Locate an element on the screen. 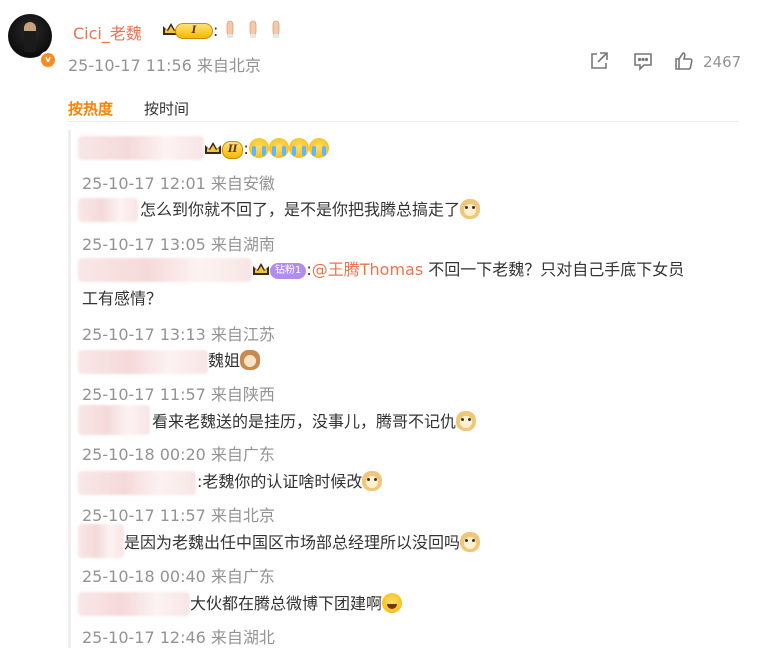  comment-body: 钻粉1:@王腾Thomas 不回一下老魏？只对自己手底下女员 is located at coordinates (493, 270).